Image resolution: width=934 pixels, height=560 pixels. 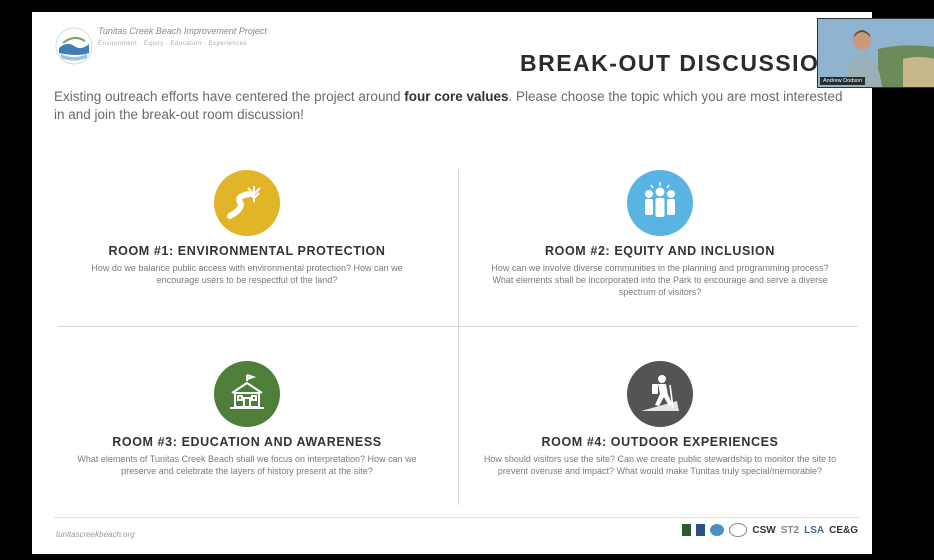 I want to click on participant-video-tile: Andrew Dodson, so click(x=875, y=53).